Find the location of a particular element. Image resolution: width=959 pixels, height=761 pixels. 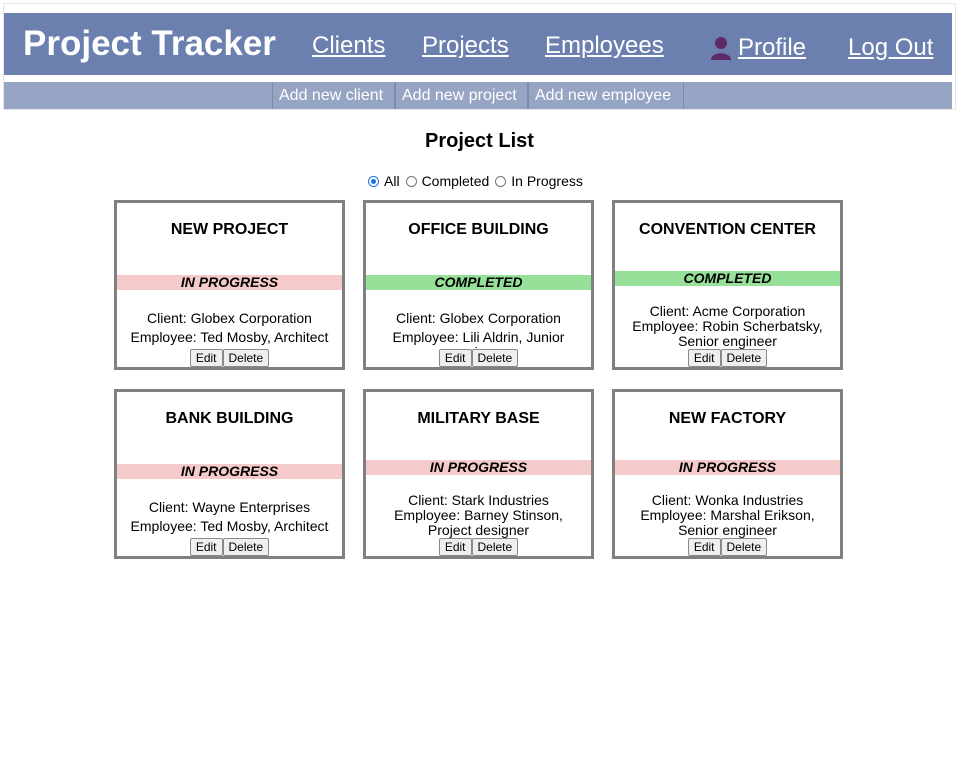

project-name: BANK BUILDING is located at coordinates (229, 418).